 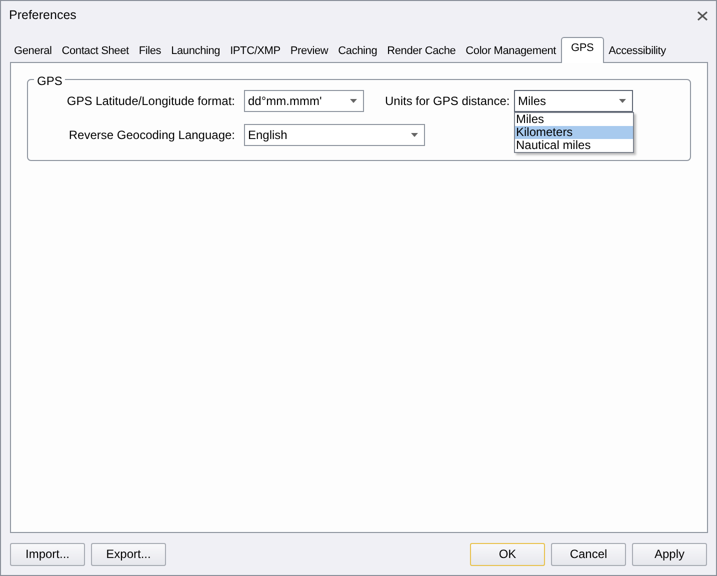 What do you see at coordinates (588, 554) in the screenshot?
I see `dialog-button: Cancel` at bounding box center [588, 554].